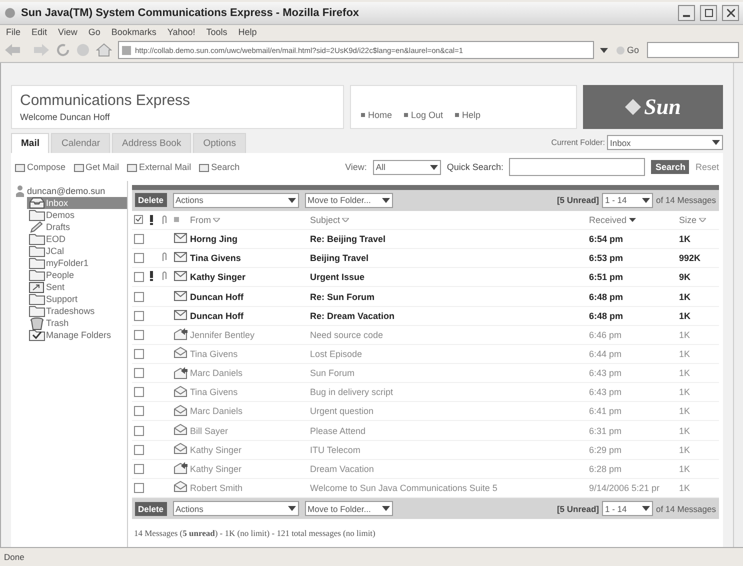 The height and width of the screenshot is (566, 743). Describe the element at coordinates (608, 219) in the screenshot. I see `column-header: Received` at that location.